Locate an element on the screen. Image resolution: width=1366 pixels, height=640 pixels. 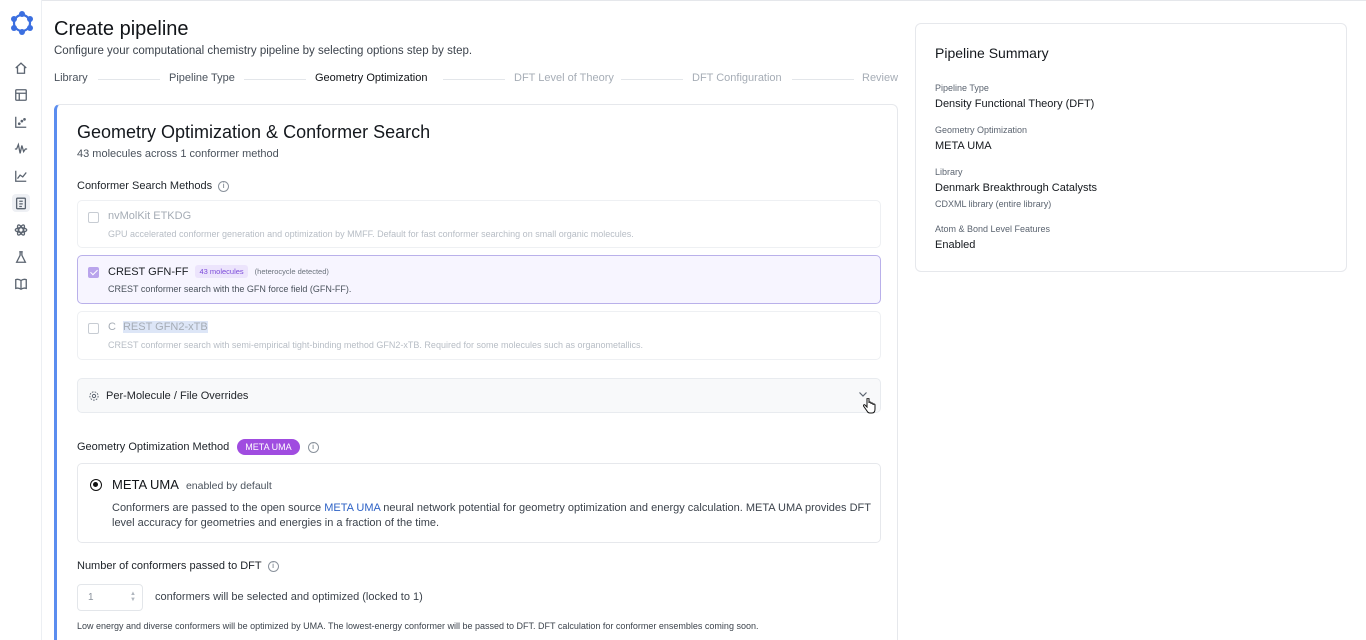
summary-value: Enabled is located at coordinates (955, 245).